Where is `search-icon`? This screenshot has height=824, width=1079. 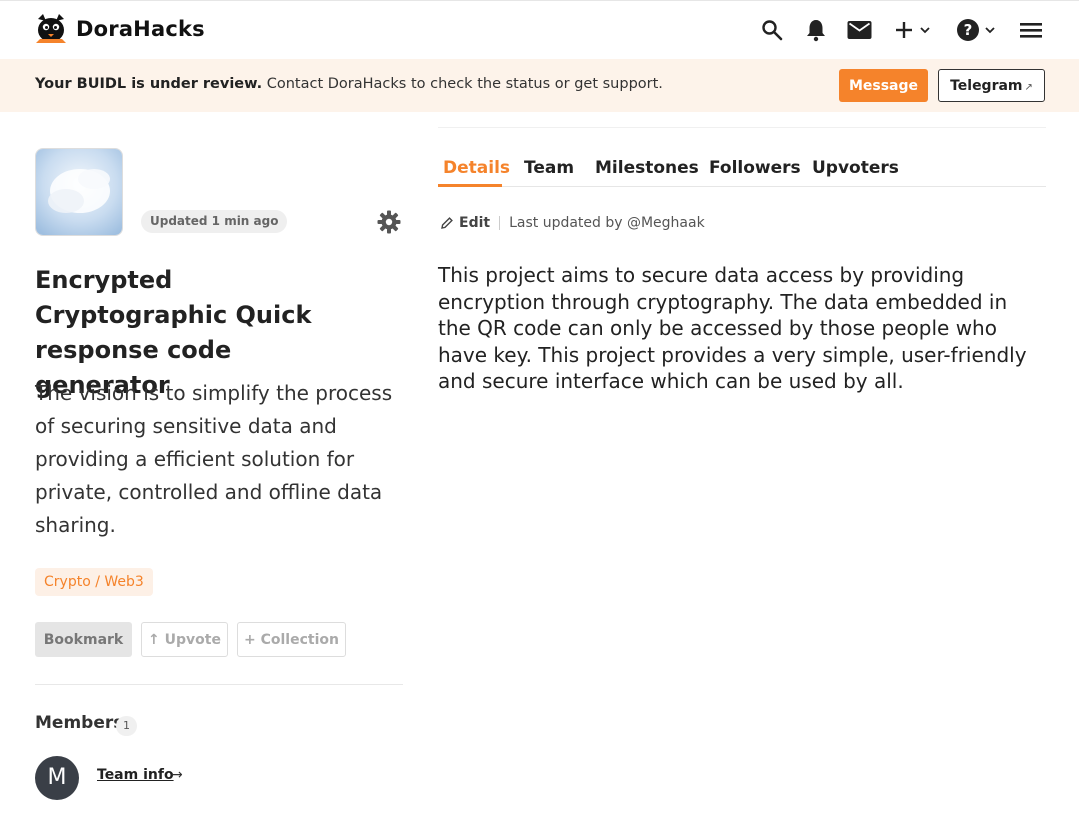
search-icon is located at coordinates (772, 30).